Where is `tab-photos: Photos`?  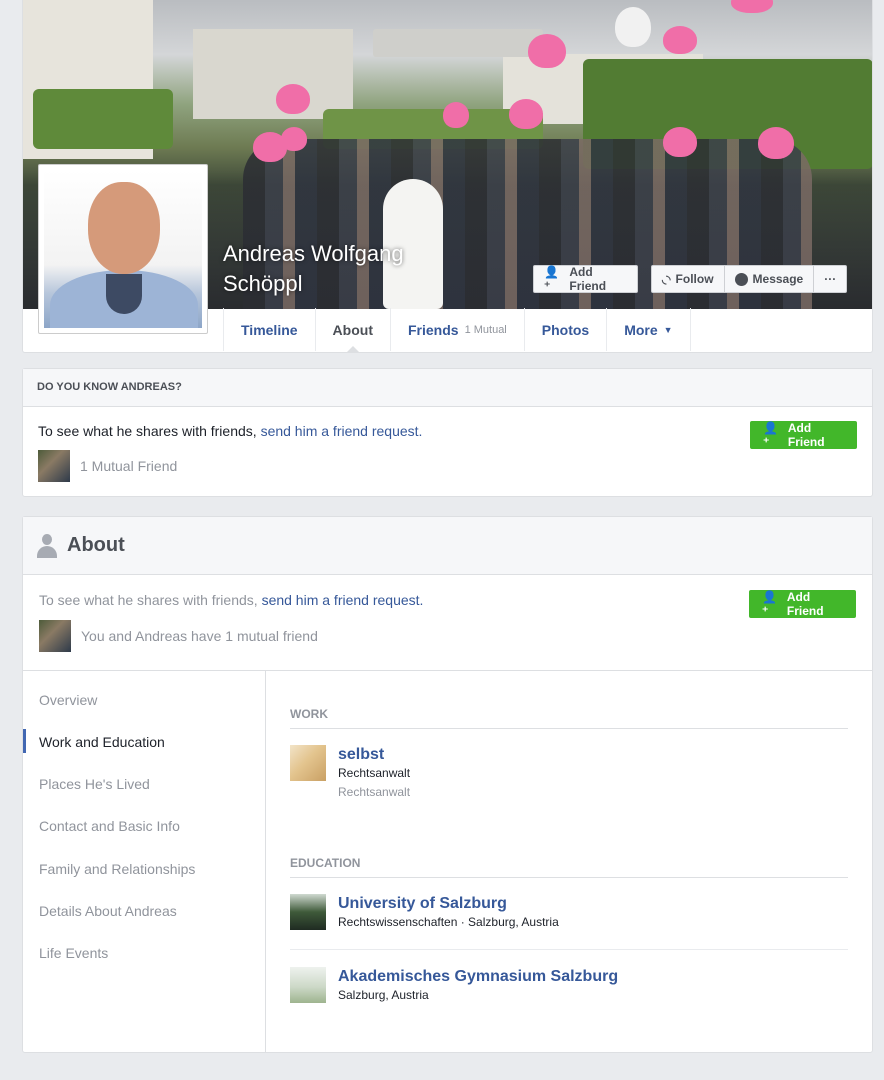 tab-photos: Photos is located at coordinates (564, 329).